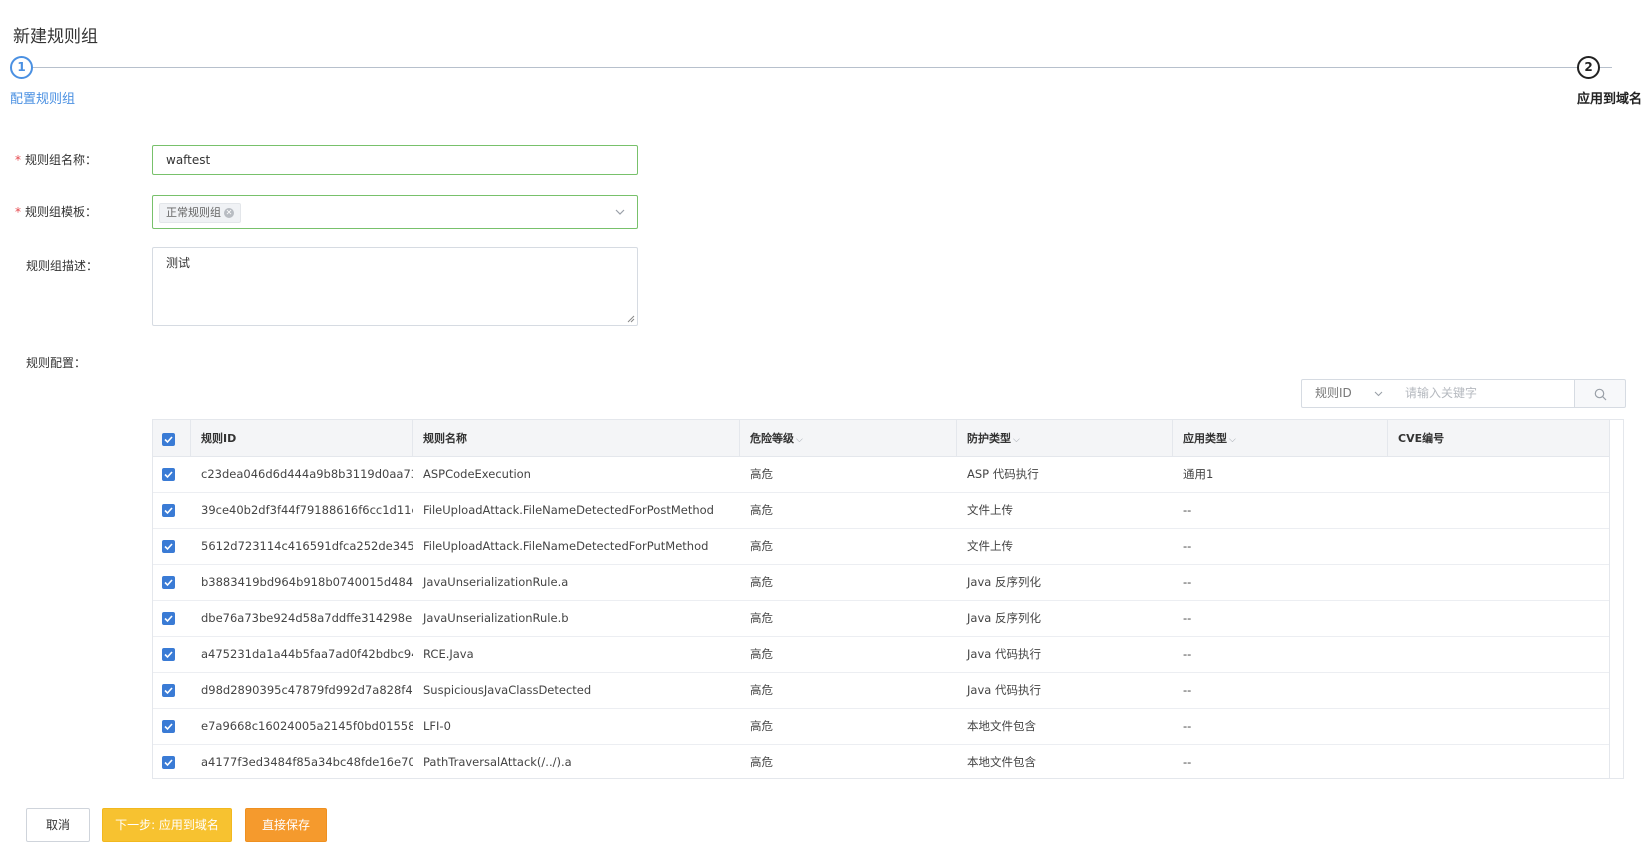 This screenshot has height=852, width=1652. Describe the element at coordinates (477, 474) in the screenshot. I see `cell-rule-name: ASPCodeExecution` at that location.